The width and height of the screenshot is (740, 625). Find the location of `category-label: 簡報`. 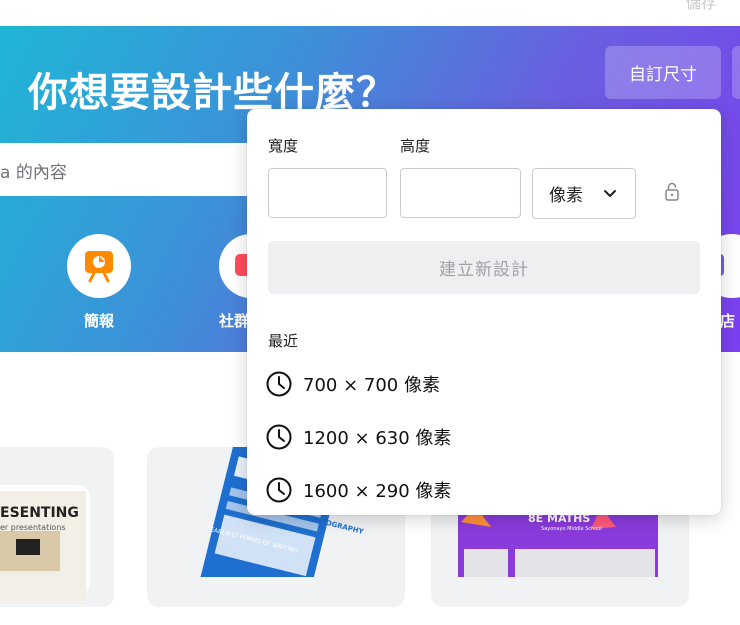

category-label: 簡報 is located at coordinates (98, 321).